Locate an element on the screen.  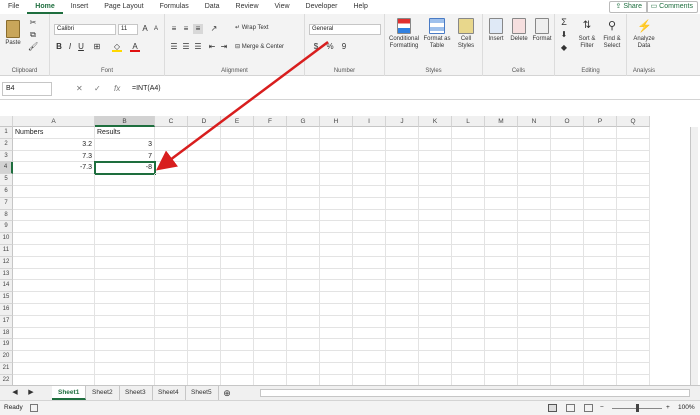
cell-f21 is located at coordinates (270, 369).